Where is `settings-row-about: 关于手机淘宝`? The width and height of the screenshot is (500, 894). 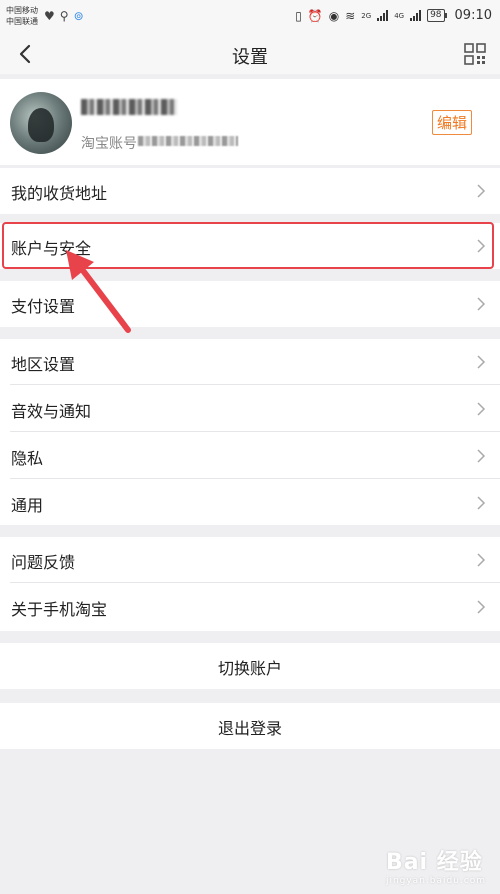 settings-row-about: 关于手机淘宝 is located at coordinates (250, 607).